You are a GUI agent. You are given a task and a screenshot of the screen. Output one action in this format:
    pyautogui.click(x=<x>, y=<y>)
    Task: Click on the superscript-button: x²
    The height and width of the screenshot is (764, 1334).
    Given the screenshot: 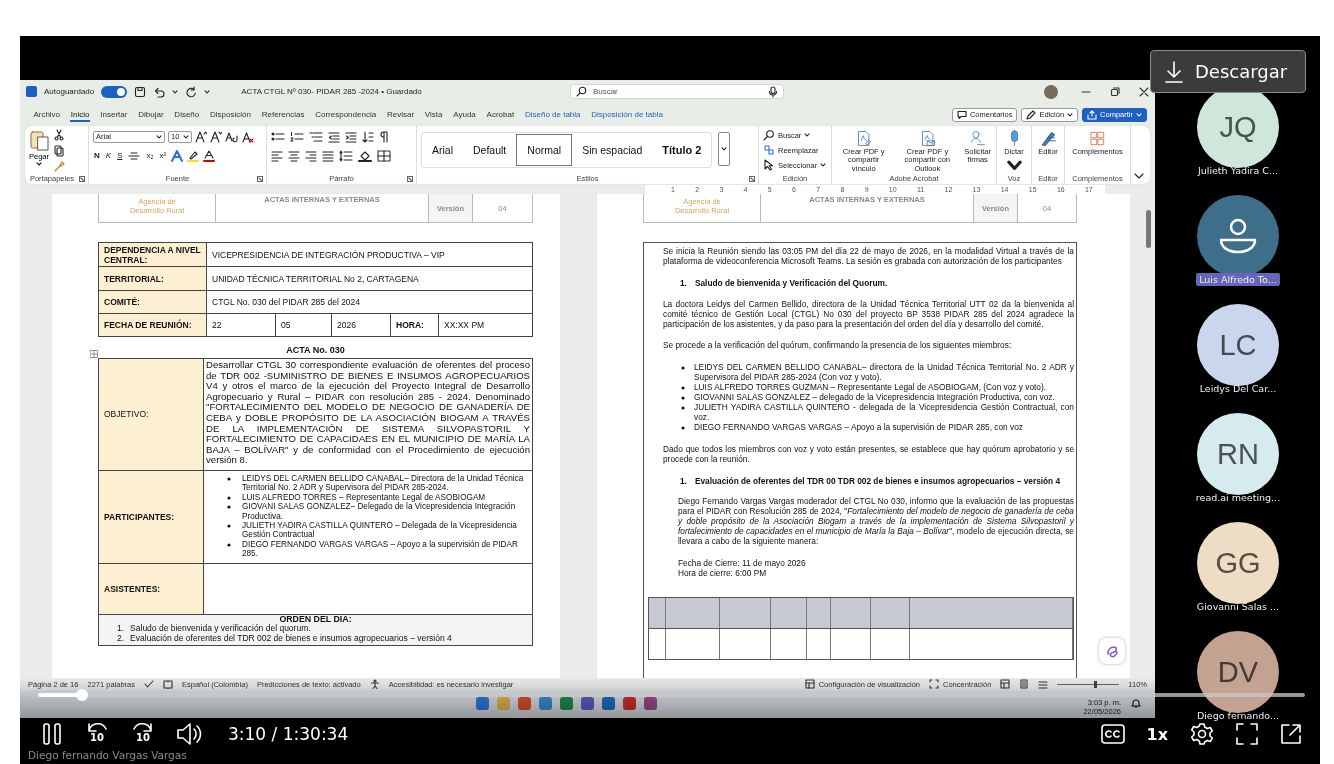 What is the action you would take?
    pyautogui.click(x=163, y=155)
    